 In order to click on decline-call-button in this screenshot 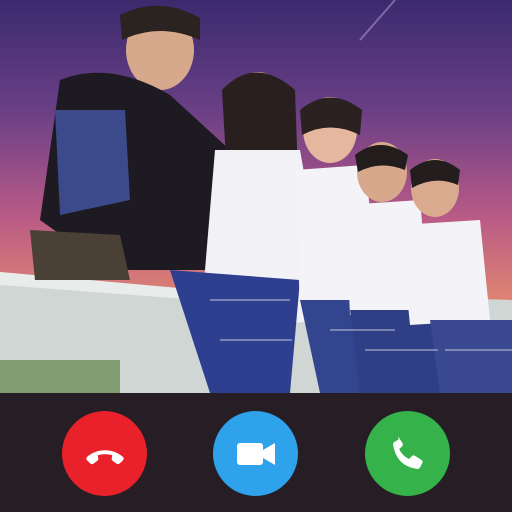, I will do `click(104, 453)`.